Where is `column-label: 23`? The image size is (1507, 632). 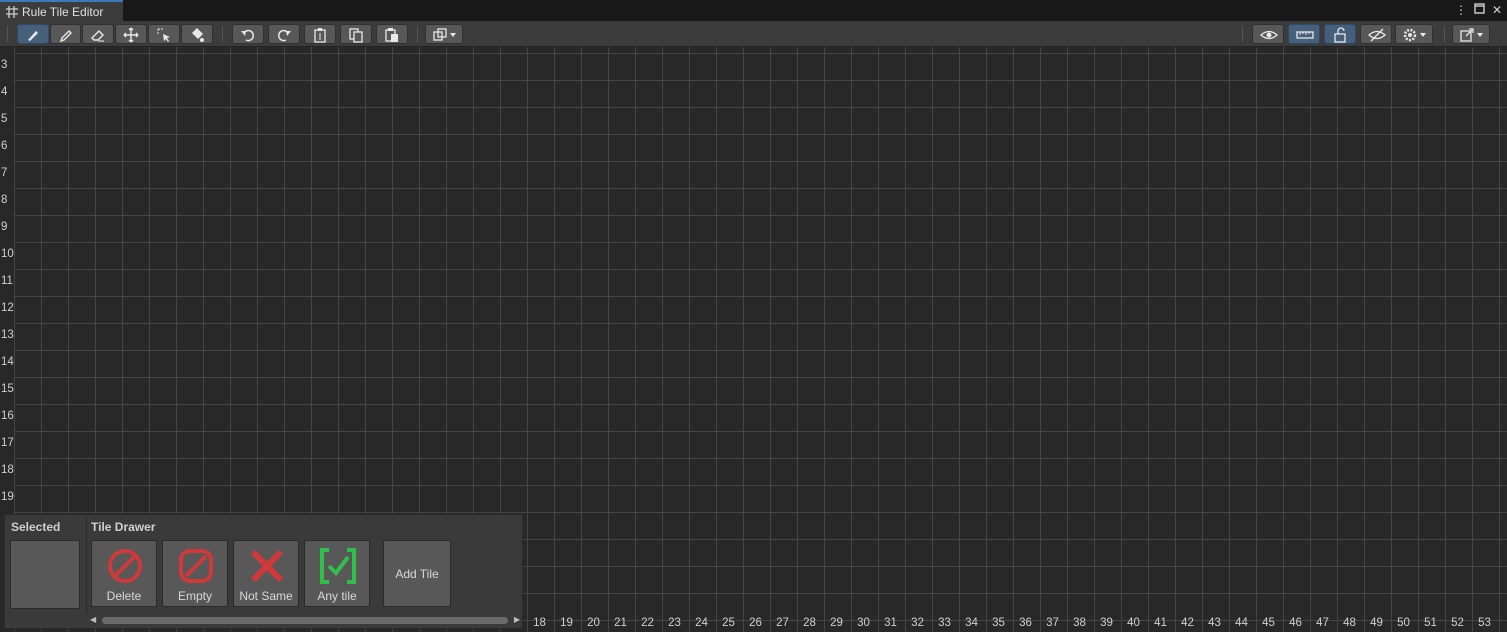
column-label: 23 is located at coordinates (674, 623).